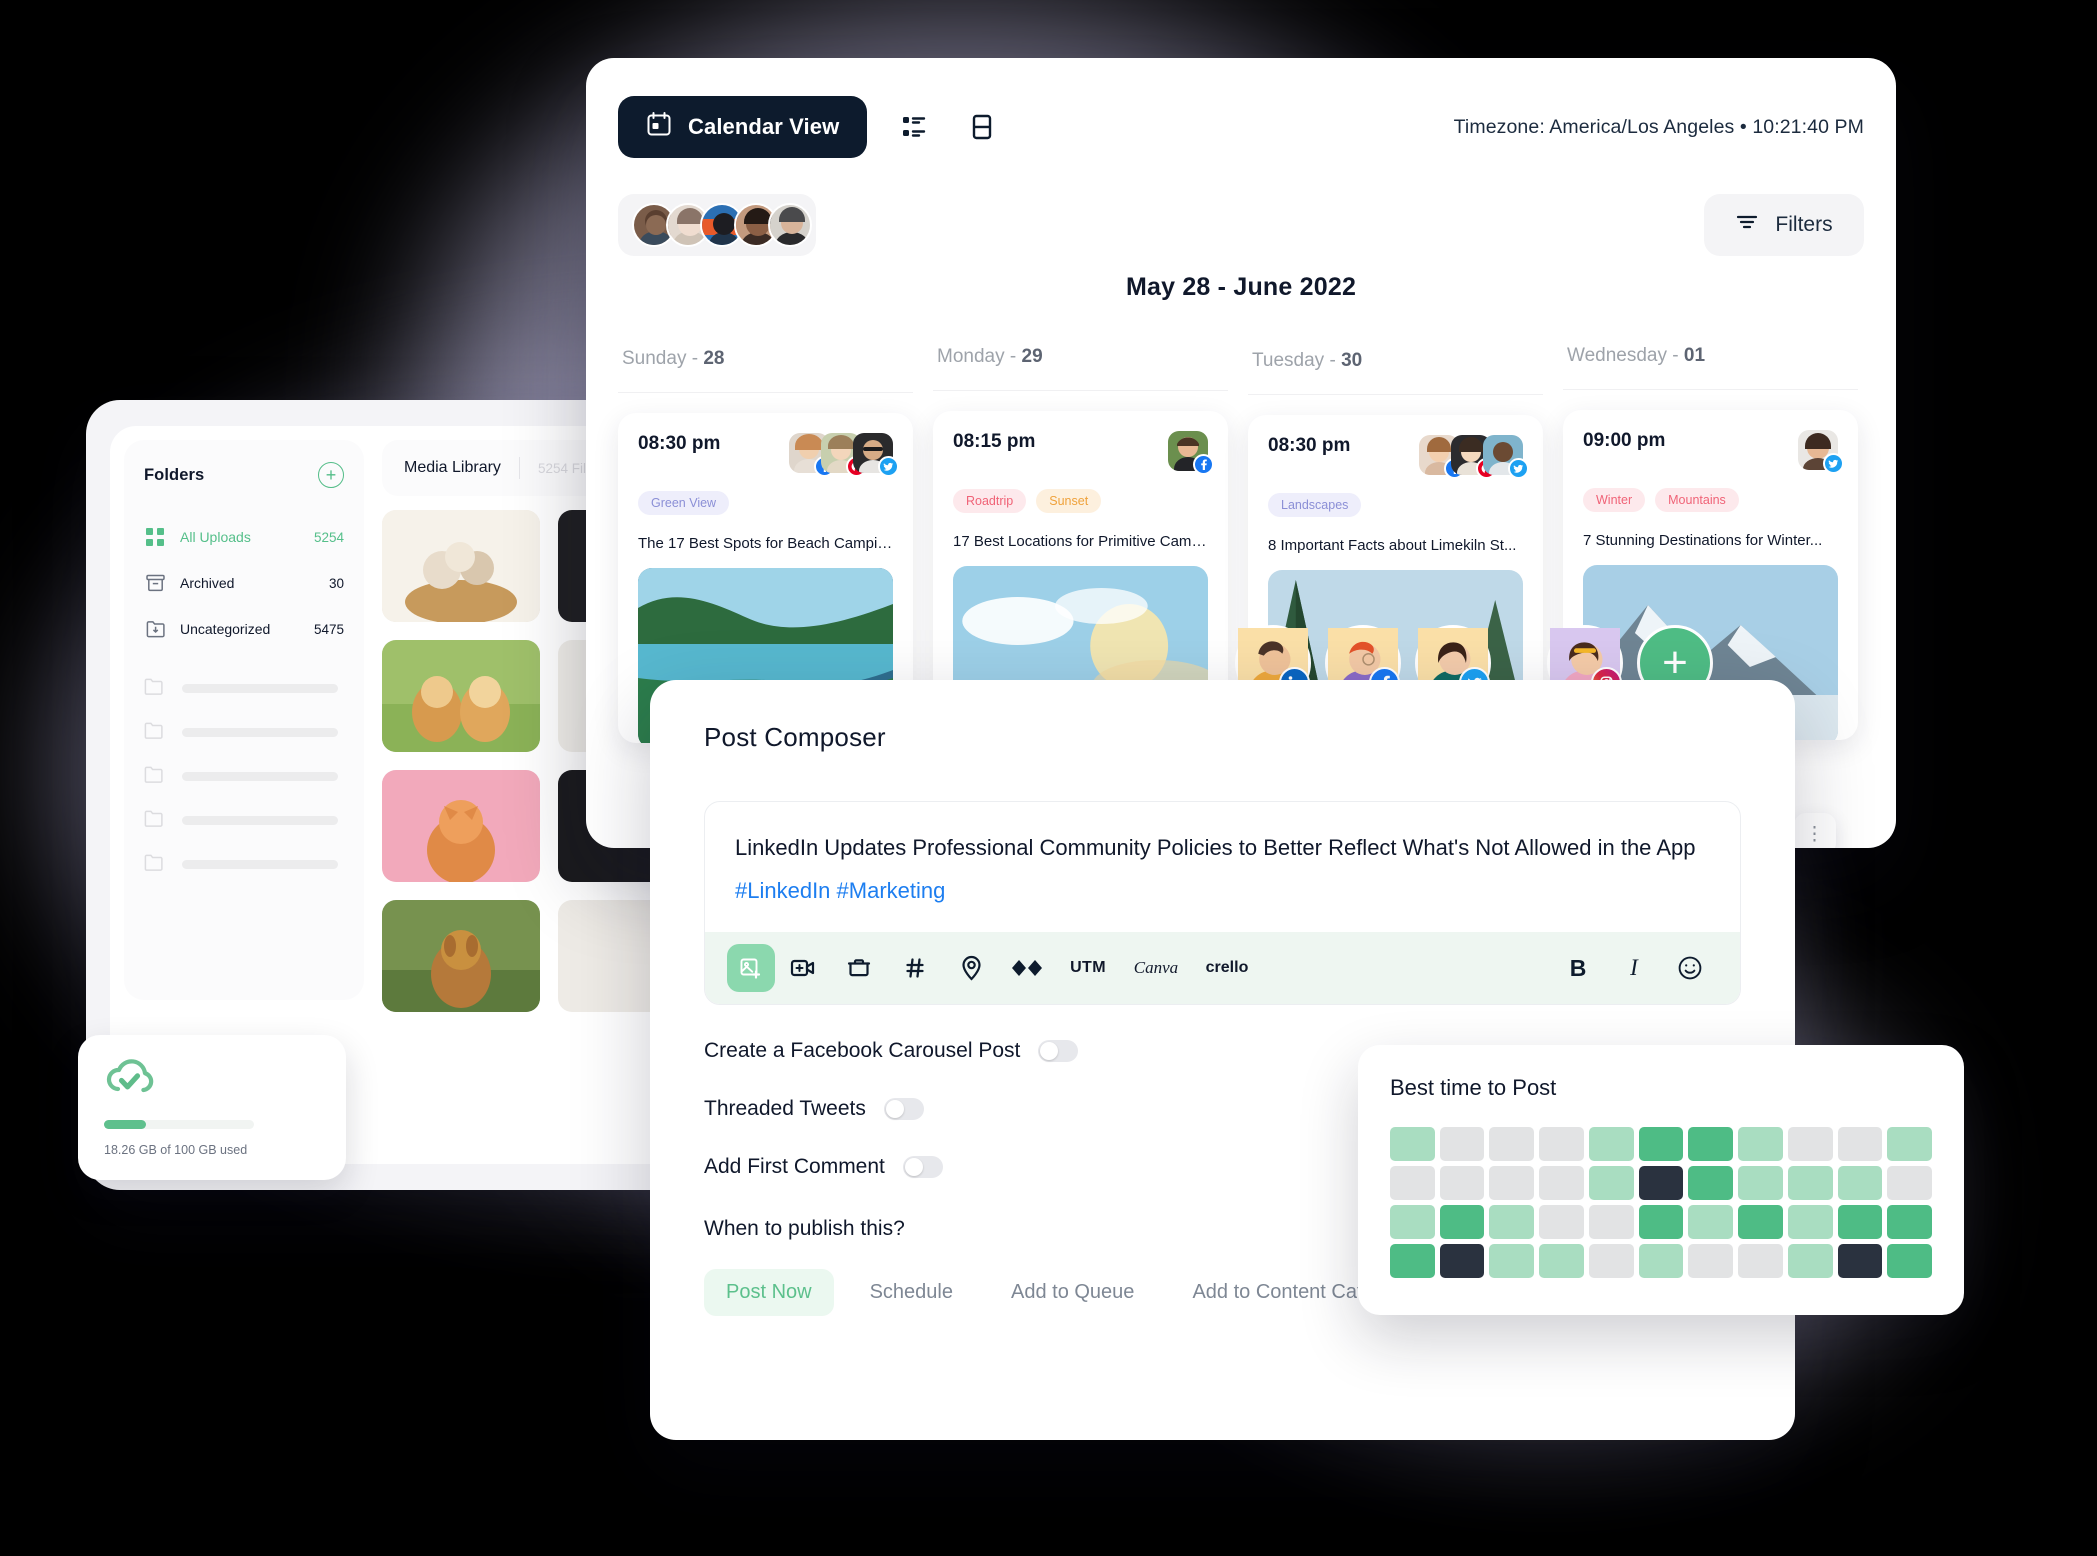 The image size is (2097, 1556). What do you see at coordinates (1315, 505) in the screenshot?
I see `post-tag: Landscapes` at bounding box center [1315, 505].